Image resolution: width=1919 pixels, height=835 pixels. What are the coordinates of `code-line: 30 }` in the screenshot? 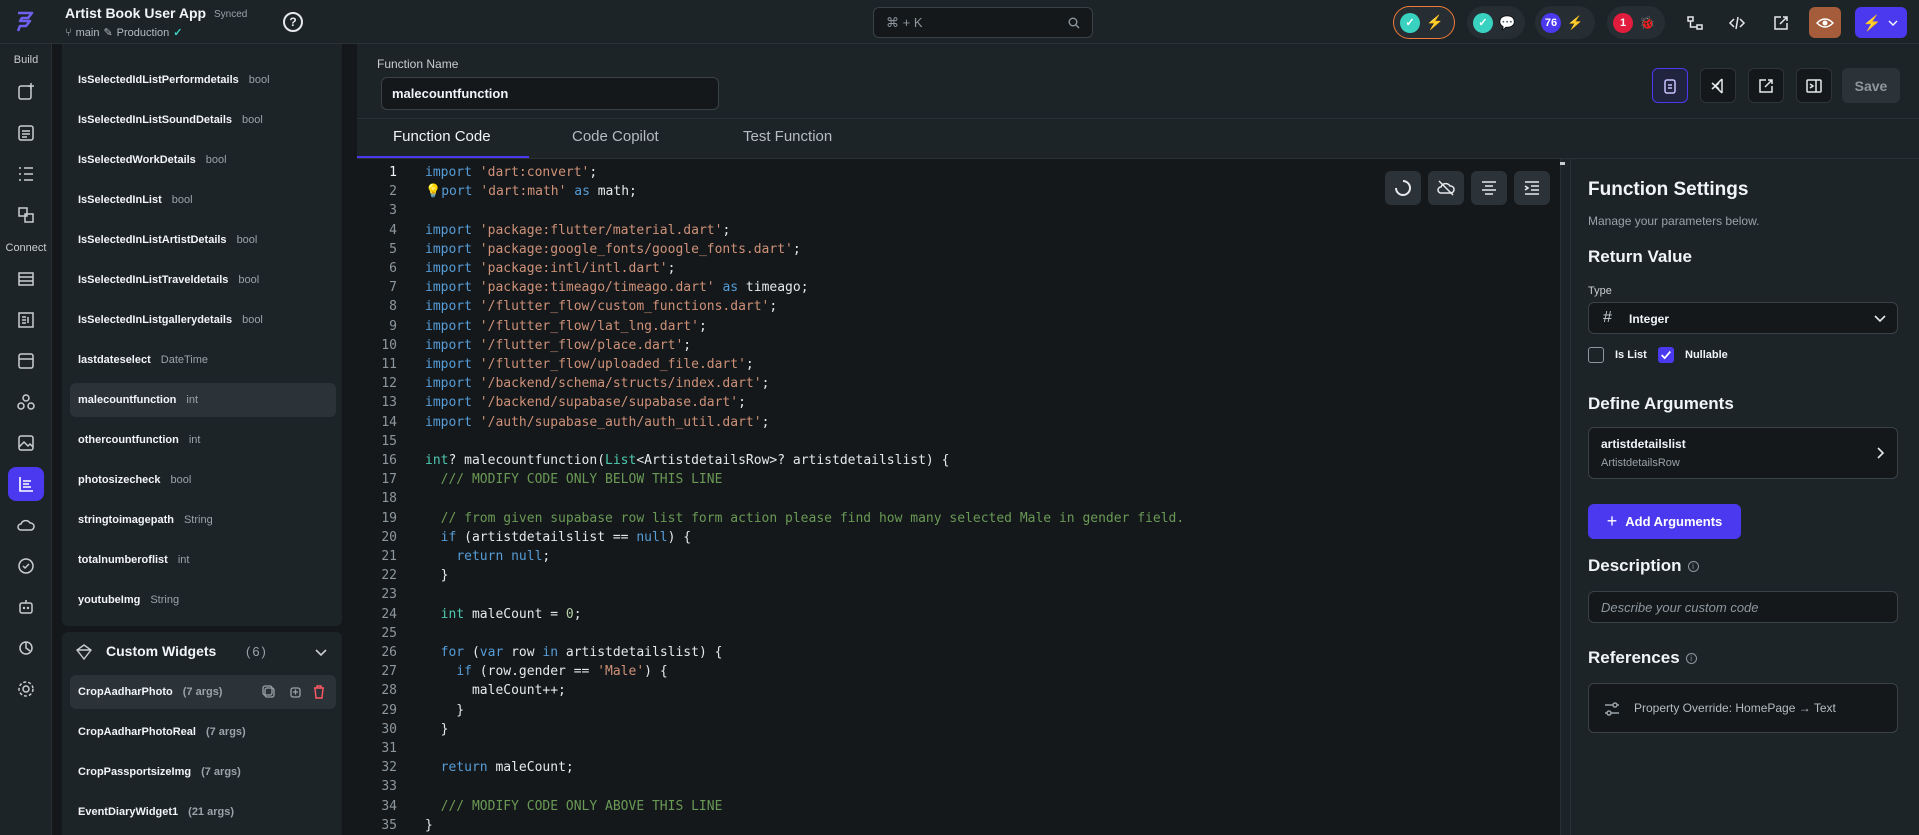 It's located at (957, 731).